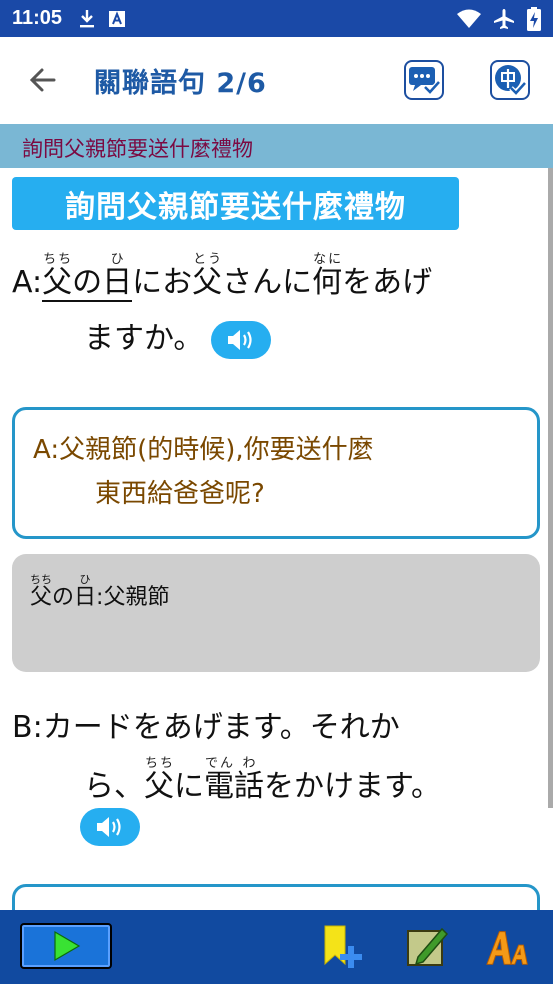 This screenshot has width=553, height=984. I want to click on show-chinese-button, so click(510, 80).